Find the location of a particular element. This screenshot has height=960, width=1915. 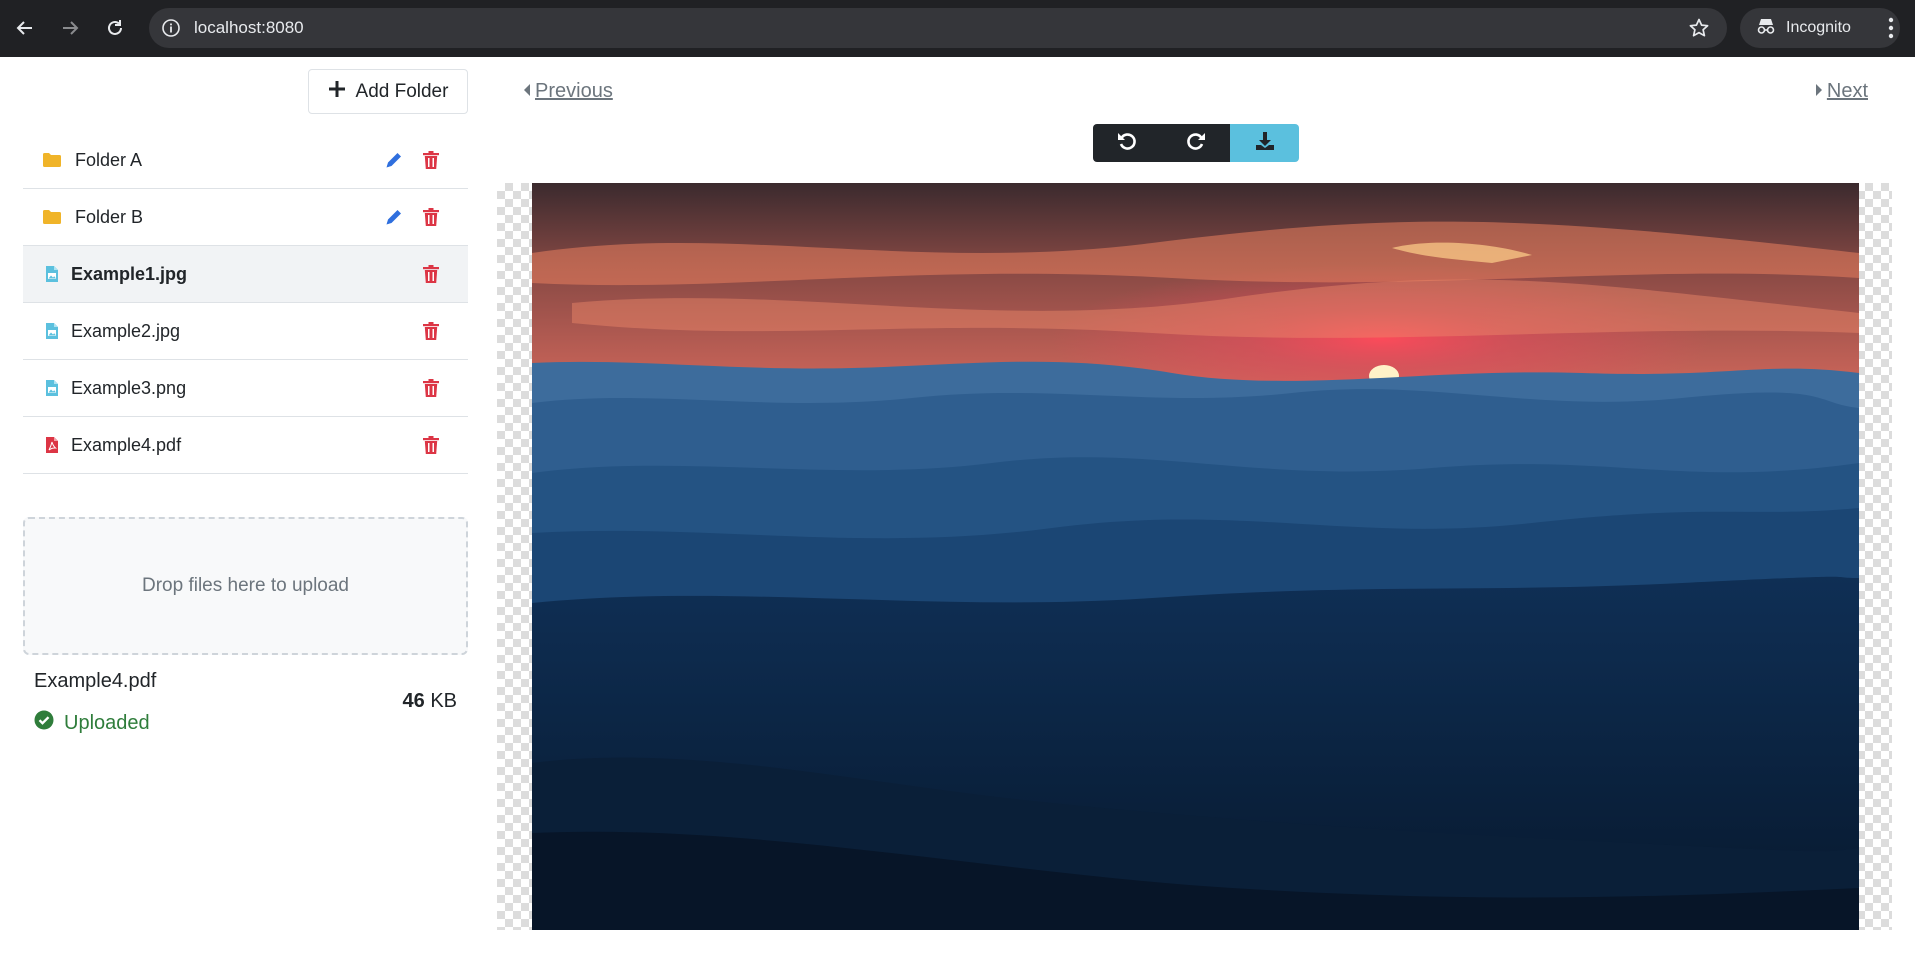

file-row: Example4.pdf is located at coordinates (245, 445).